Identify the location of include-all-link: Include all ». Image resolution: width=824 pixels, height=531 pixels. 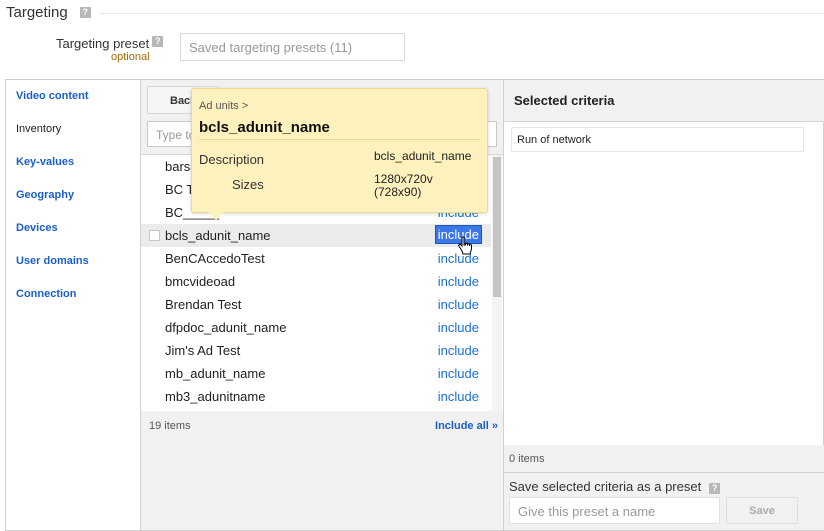
(466, 426).